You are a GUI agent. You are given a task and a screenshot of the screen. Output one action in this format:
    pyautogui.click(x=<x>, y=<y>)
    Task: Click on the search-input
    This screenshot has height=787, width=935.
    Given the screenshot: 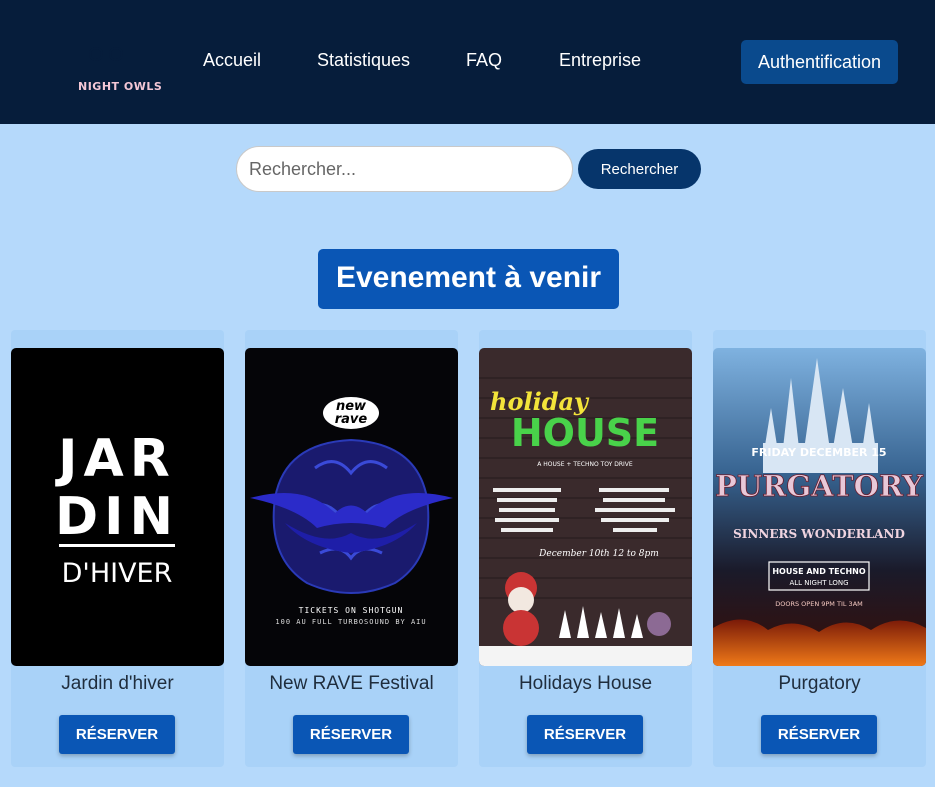 What is the action you would take?
    pyautogui.click(x=404, y=169)
    